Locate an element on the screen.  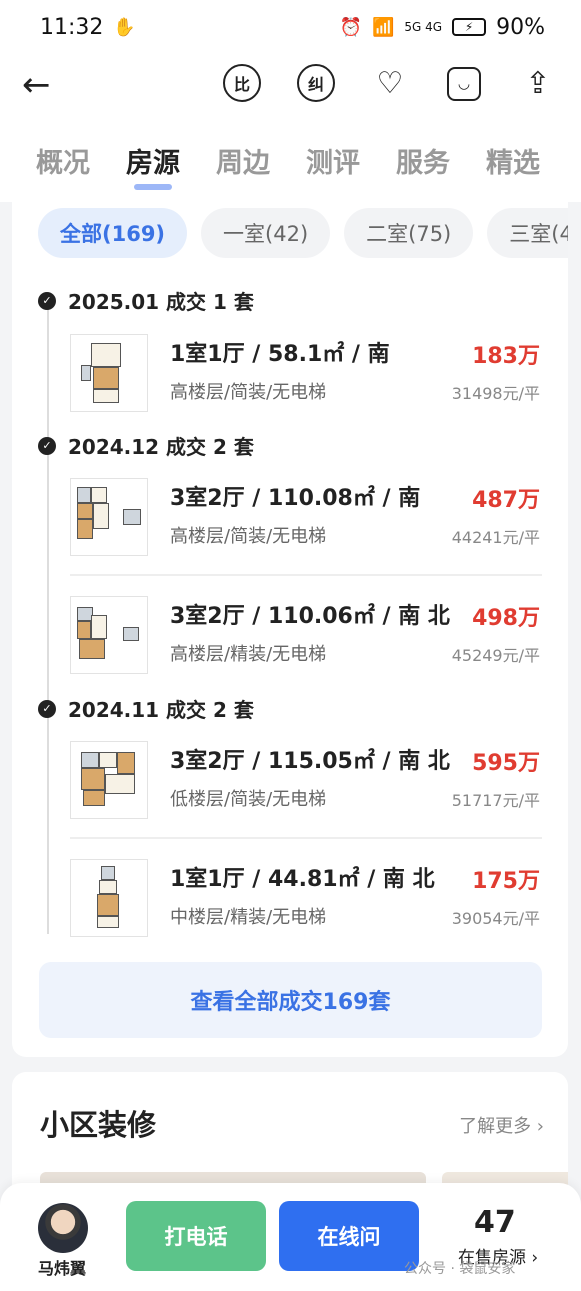
correction-icon-label: 纠 is located at coordinates (315, 84).